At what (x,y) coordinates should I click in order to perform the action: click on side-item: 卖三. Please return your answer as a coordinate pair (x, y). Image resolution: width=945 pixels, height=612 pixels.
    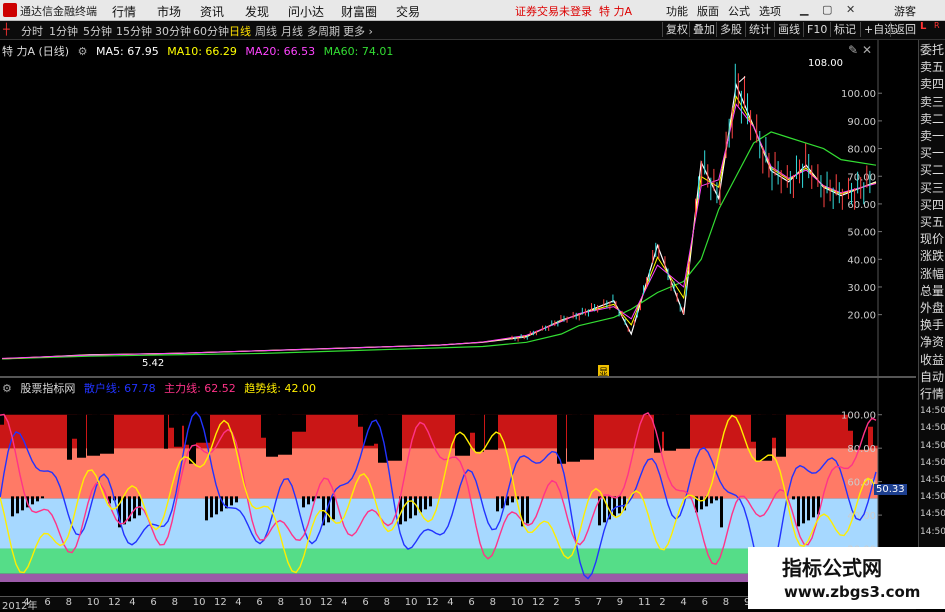
    Looking at the image, I should click on (932, 102).